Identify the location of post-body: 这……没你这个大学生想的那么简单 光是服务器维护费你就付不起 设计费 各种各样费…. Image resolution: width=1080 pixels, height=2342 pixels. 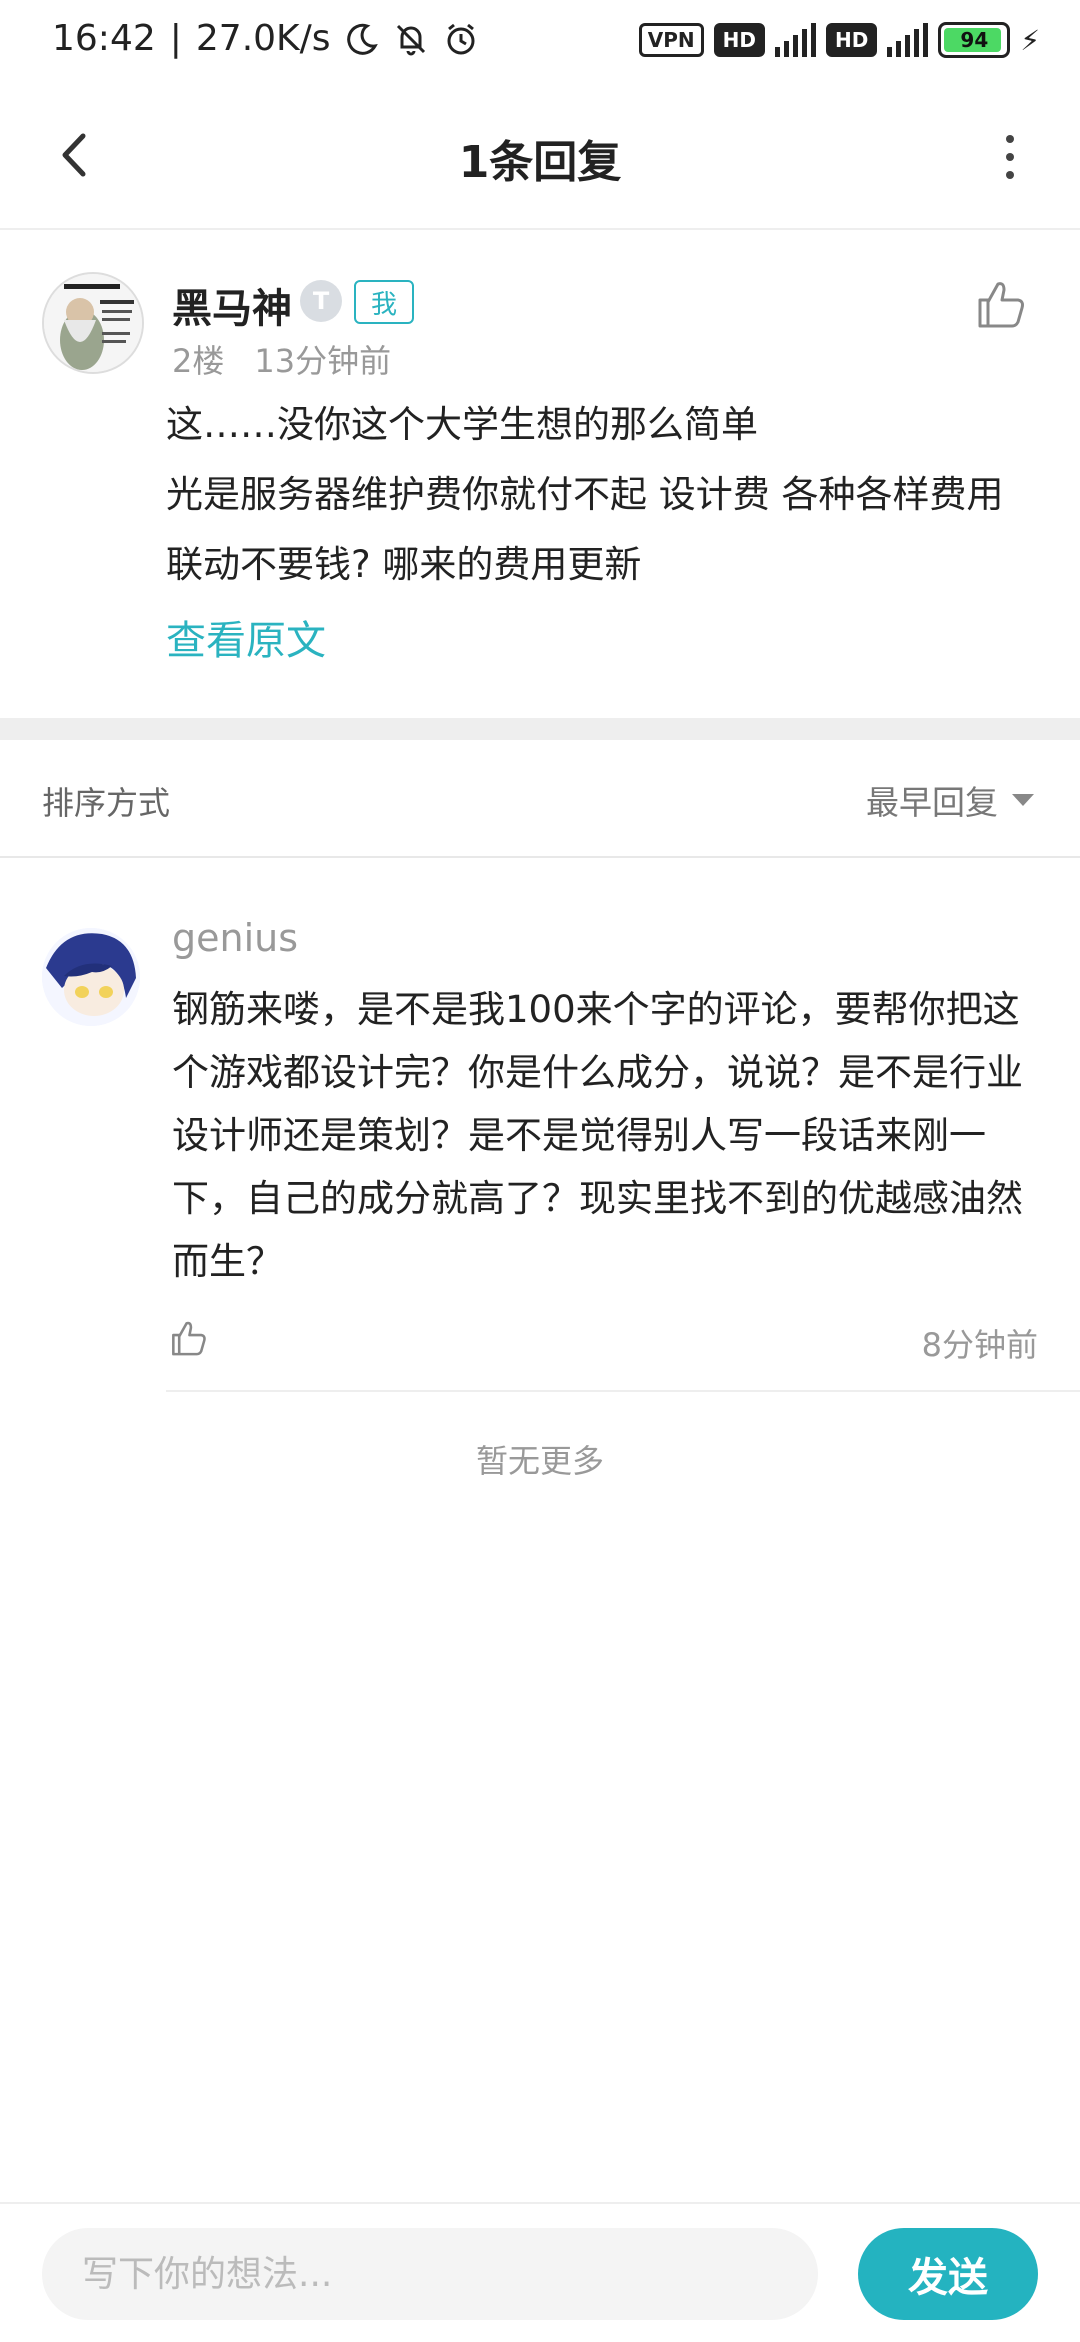
(596, 495).